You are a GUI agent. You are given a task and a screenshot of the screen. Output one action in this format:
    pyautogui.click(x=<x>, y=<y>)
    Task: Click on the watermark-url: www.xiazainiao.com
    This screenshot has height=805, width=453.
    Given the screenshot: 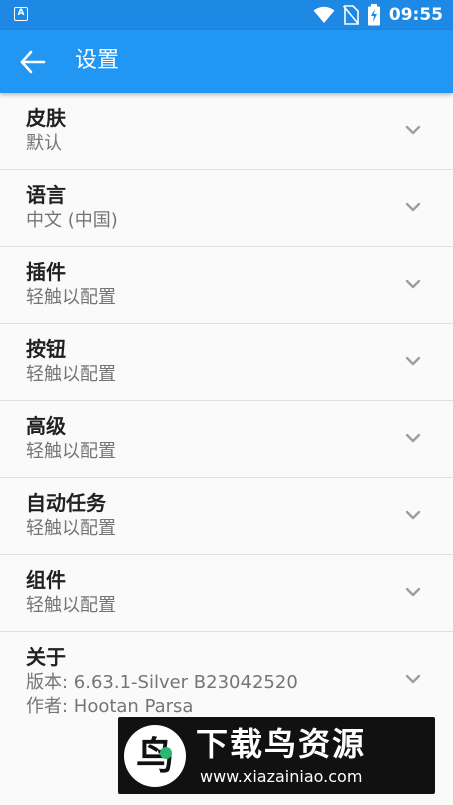 What is the action you would take?
    pyautogui.click(x=281, y=776)
    